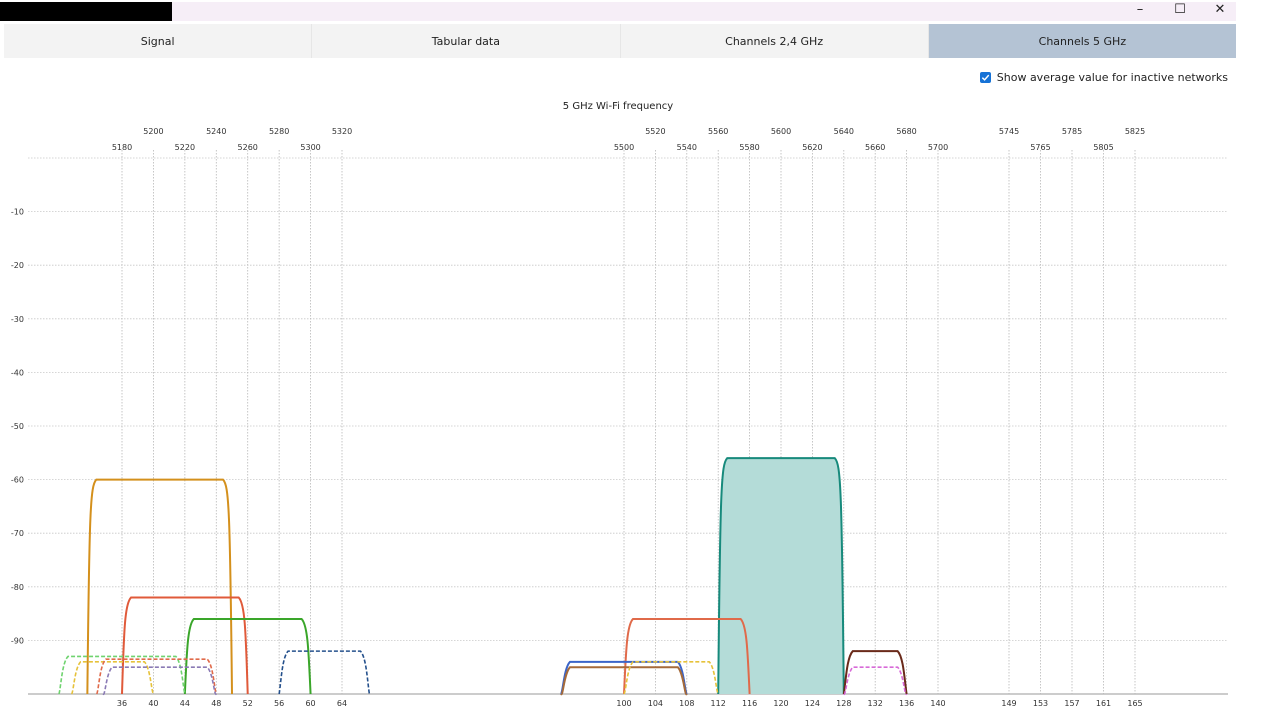 This screenshot has width=1280, height=720. I want to click on frequency-label: 5700, so click(938, 147).